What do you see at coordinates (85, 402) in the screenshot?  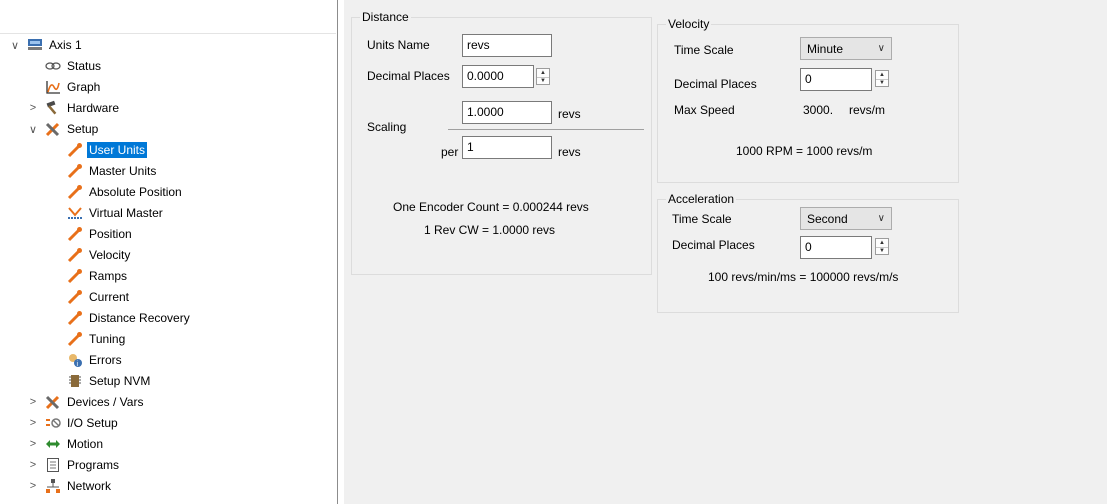 I see `tree-item-devices-vars: > Devices / Vars` at bounding box center [85, 402].